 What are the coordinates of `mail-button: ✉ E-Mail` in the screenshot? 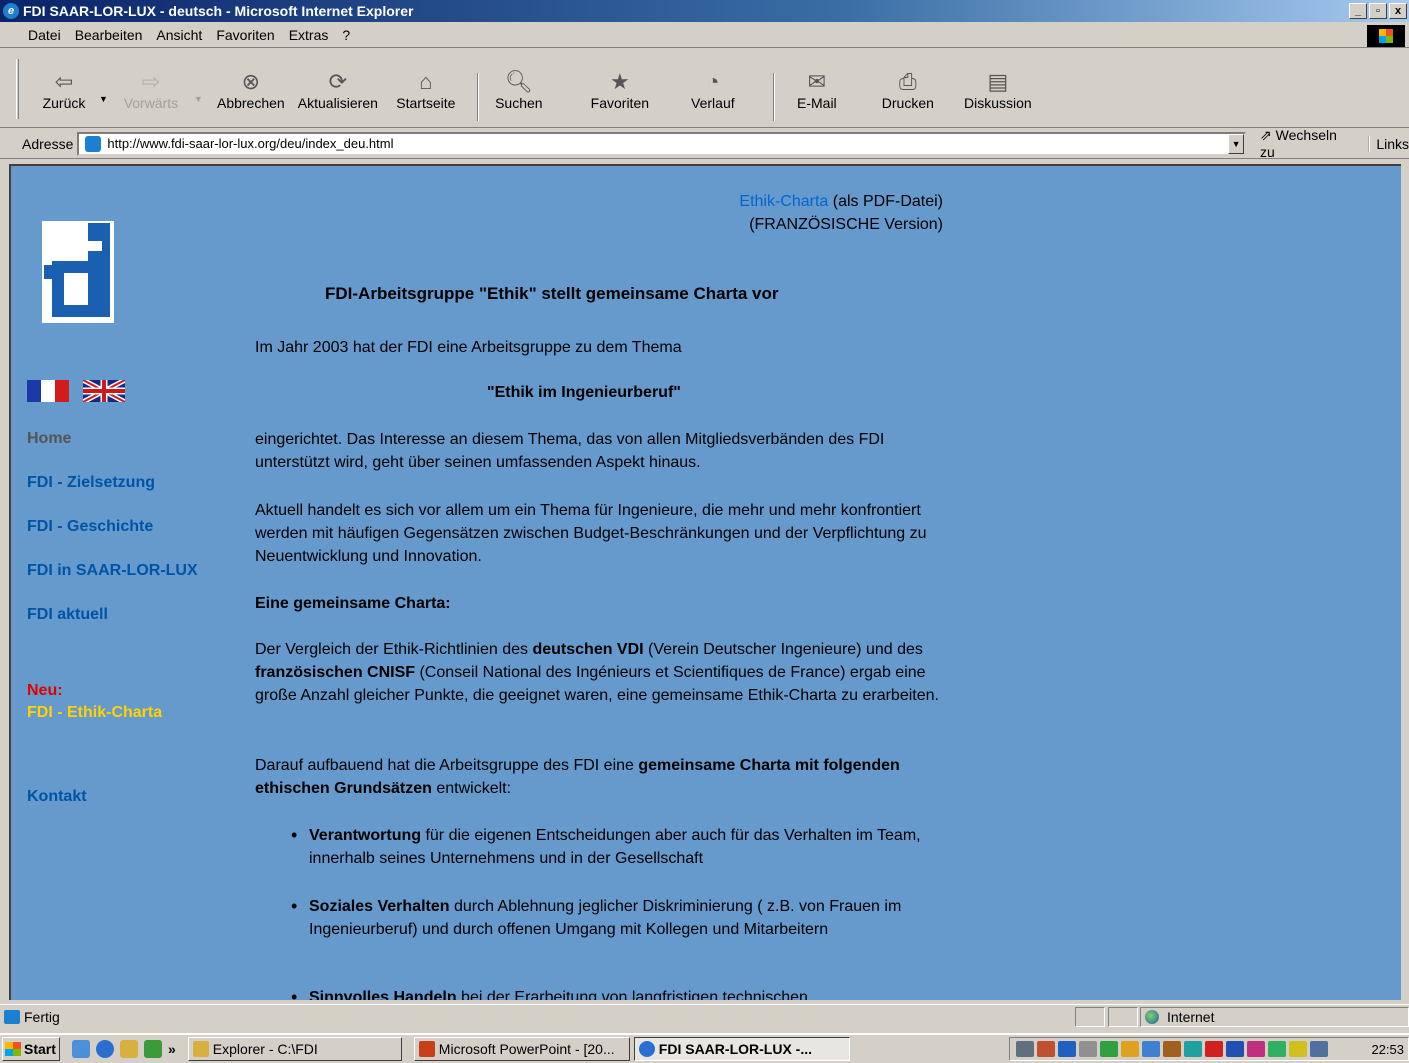 It's located at (817, 91).